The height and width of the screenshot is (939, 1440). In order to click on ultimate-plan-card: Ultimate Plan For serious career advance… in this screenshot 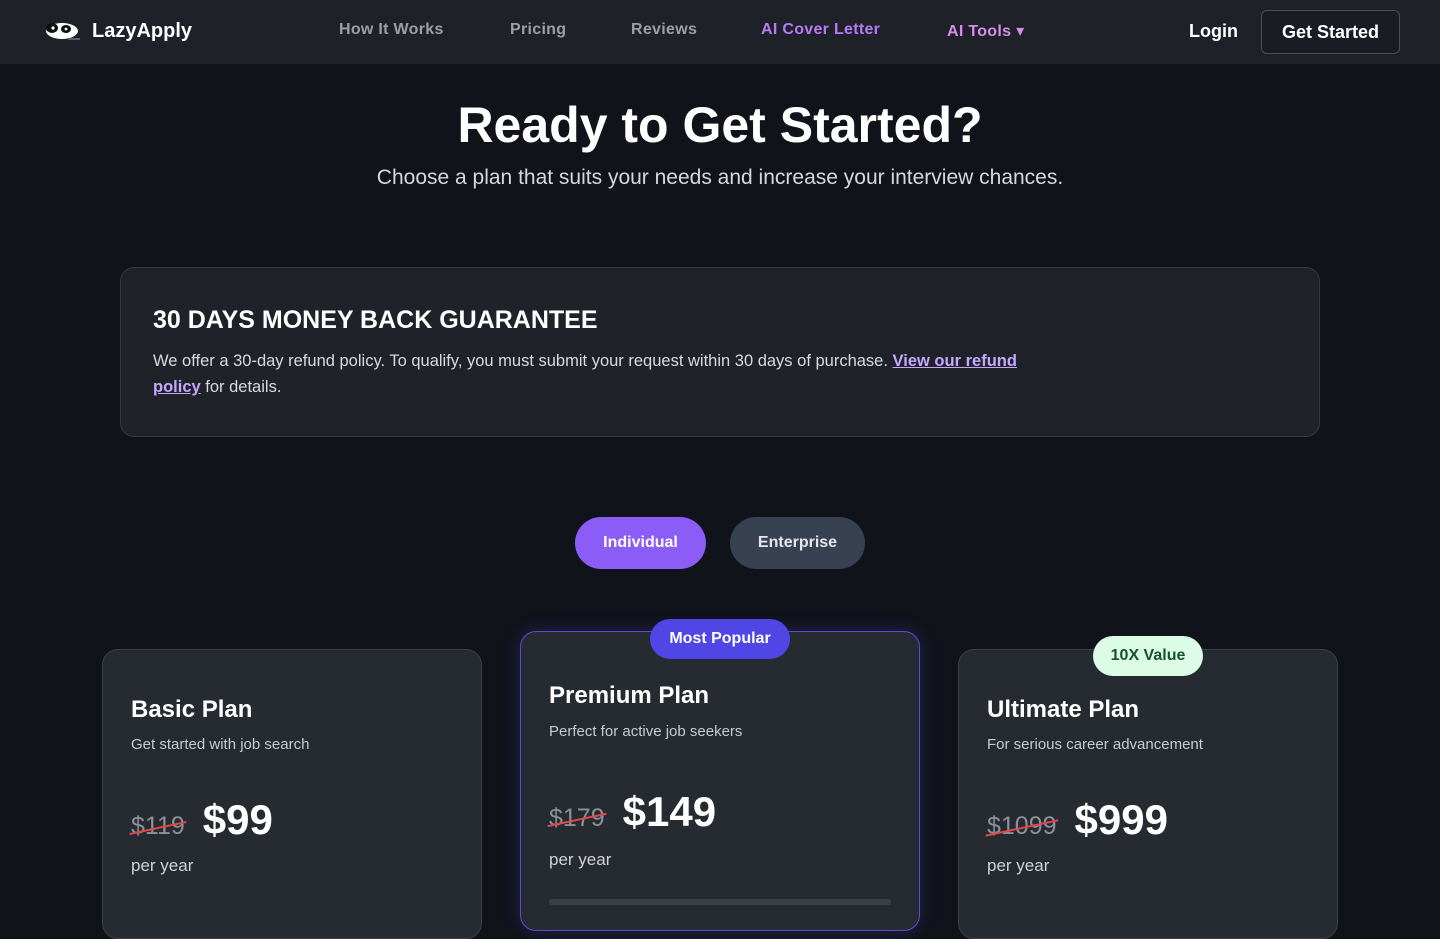, I will do `click(1148, 794)`.